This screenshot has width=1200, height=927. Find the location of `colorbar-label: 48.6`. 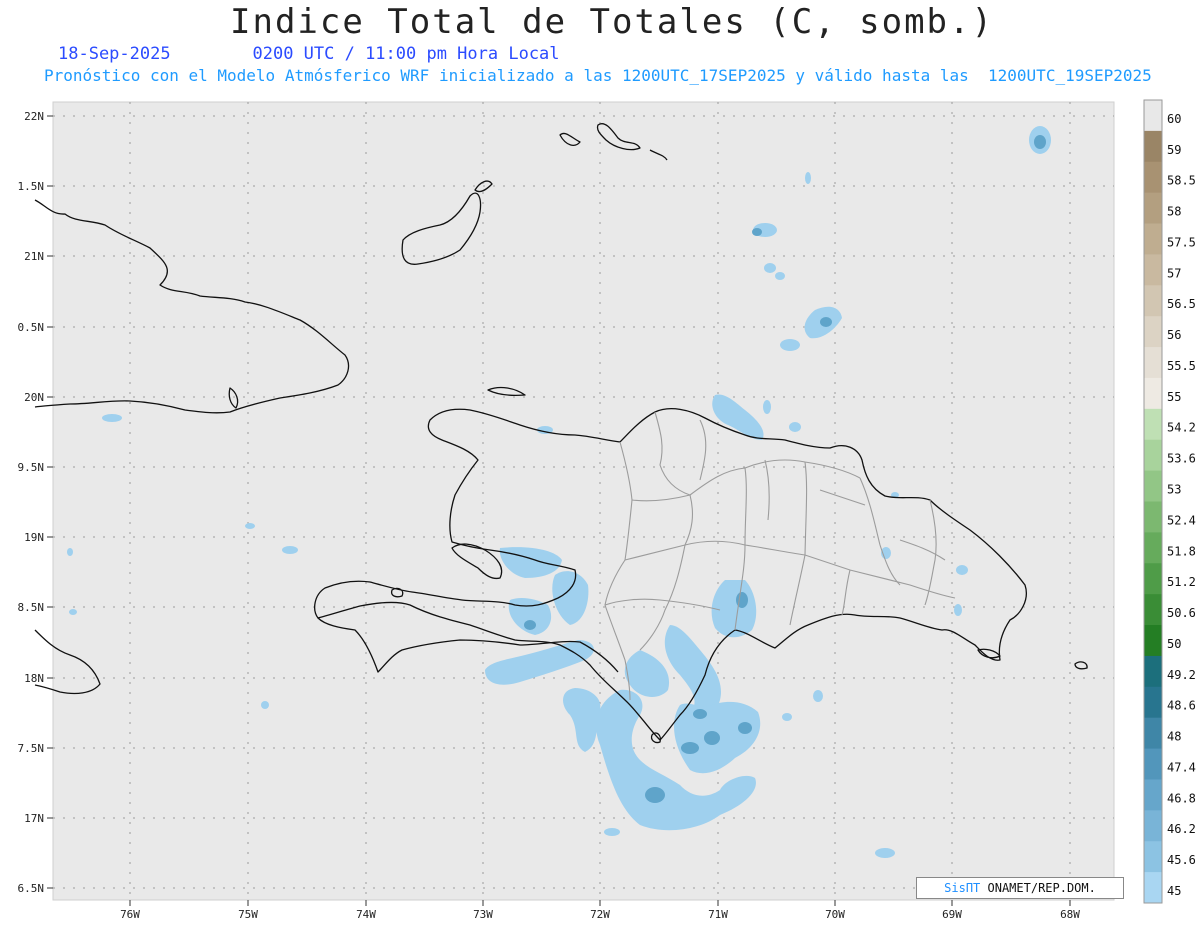

colorbar-label: 48.6 is located at coordinates (1181, 706).